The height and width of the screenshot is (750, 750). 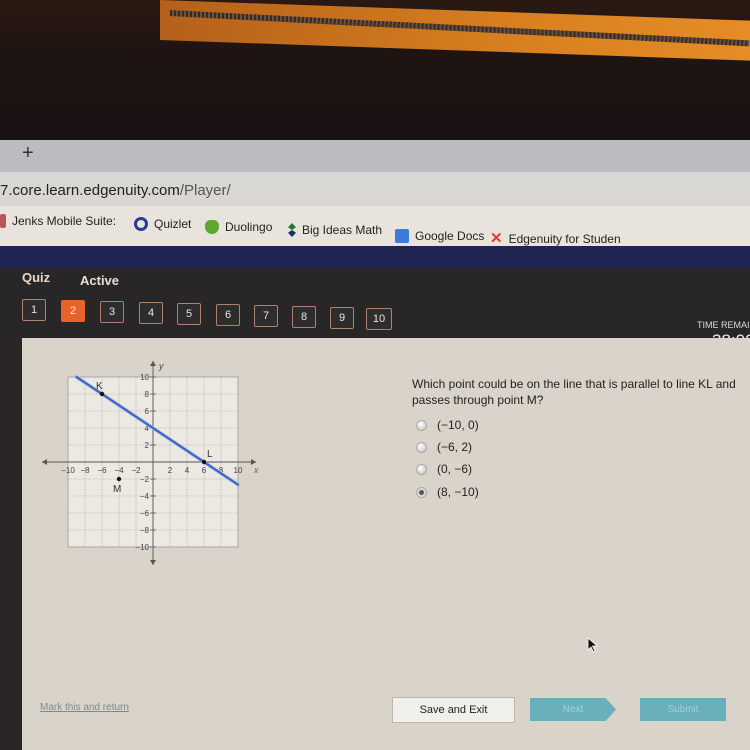 I want to click on y-tick-label: 10, so click(x=144, y=377).